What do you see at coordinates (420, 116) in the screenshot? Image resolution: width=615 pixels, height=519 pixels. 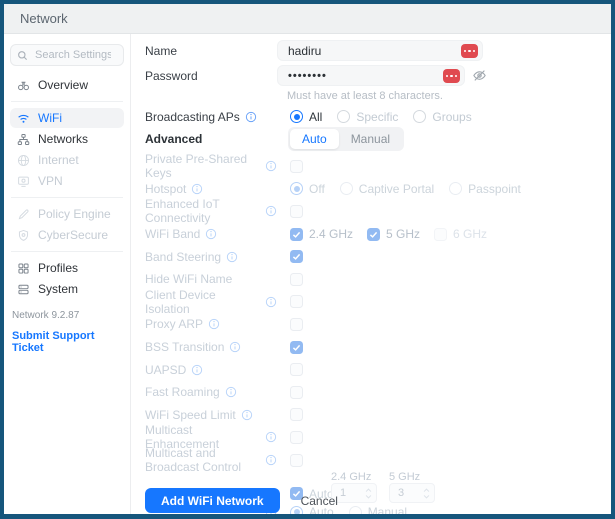 I see `broadcasting-aps-radio-groups` at bounding box center [420, 116].